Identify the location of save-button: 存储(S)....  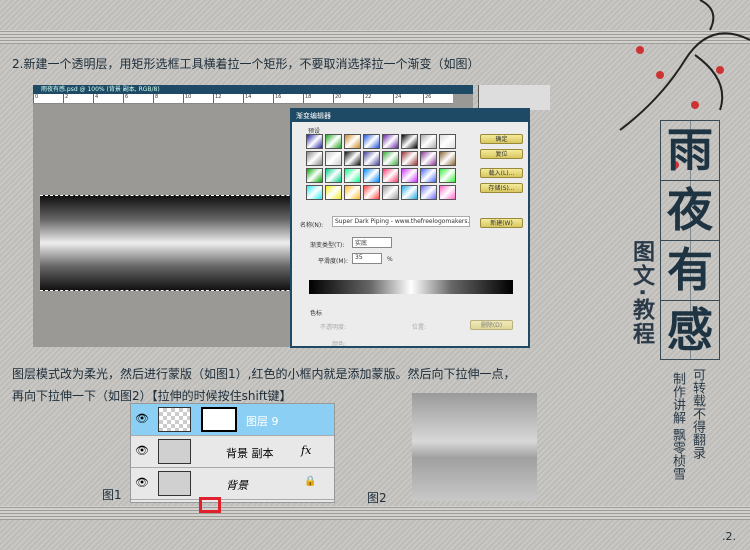
(501, 188).